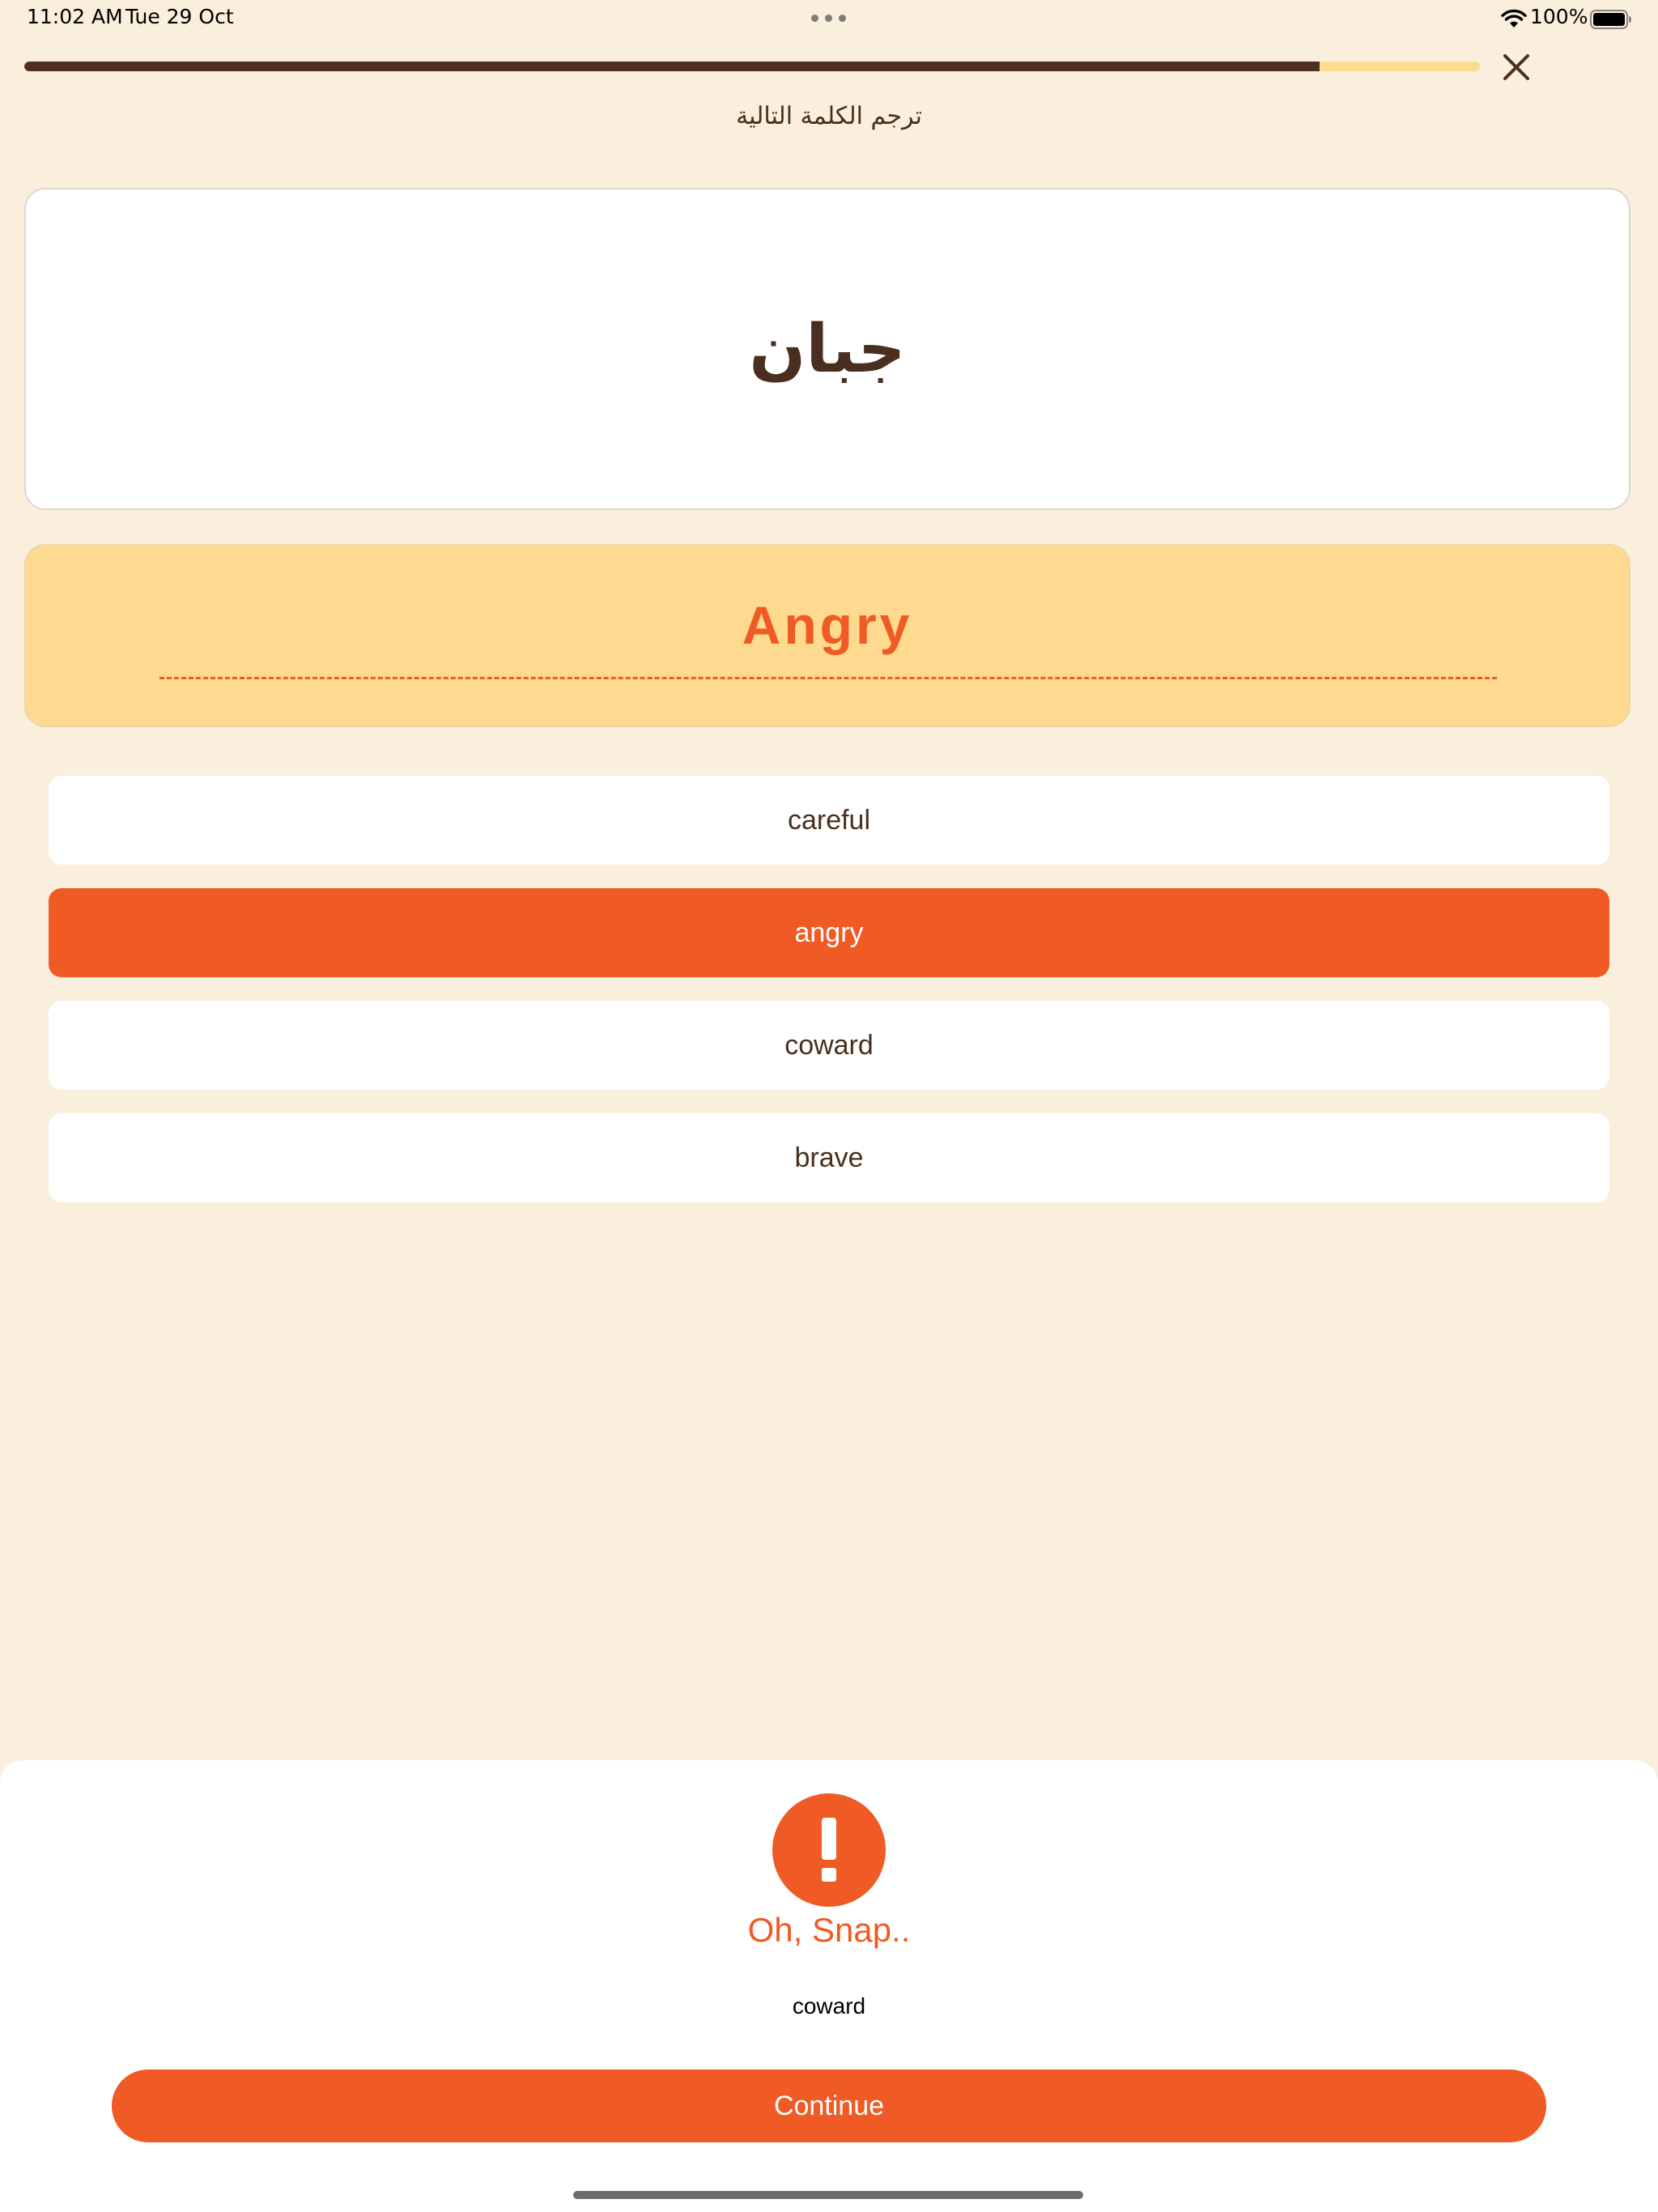  Describe the element at coordinates (829, 1157) in the screenshot. I see `option-brave: brave` at that location.